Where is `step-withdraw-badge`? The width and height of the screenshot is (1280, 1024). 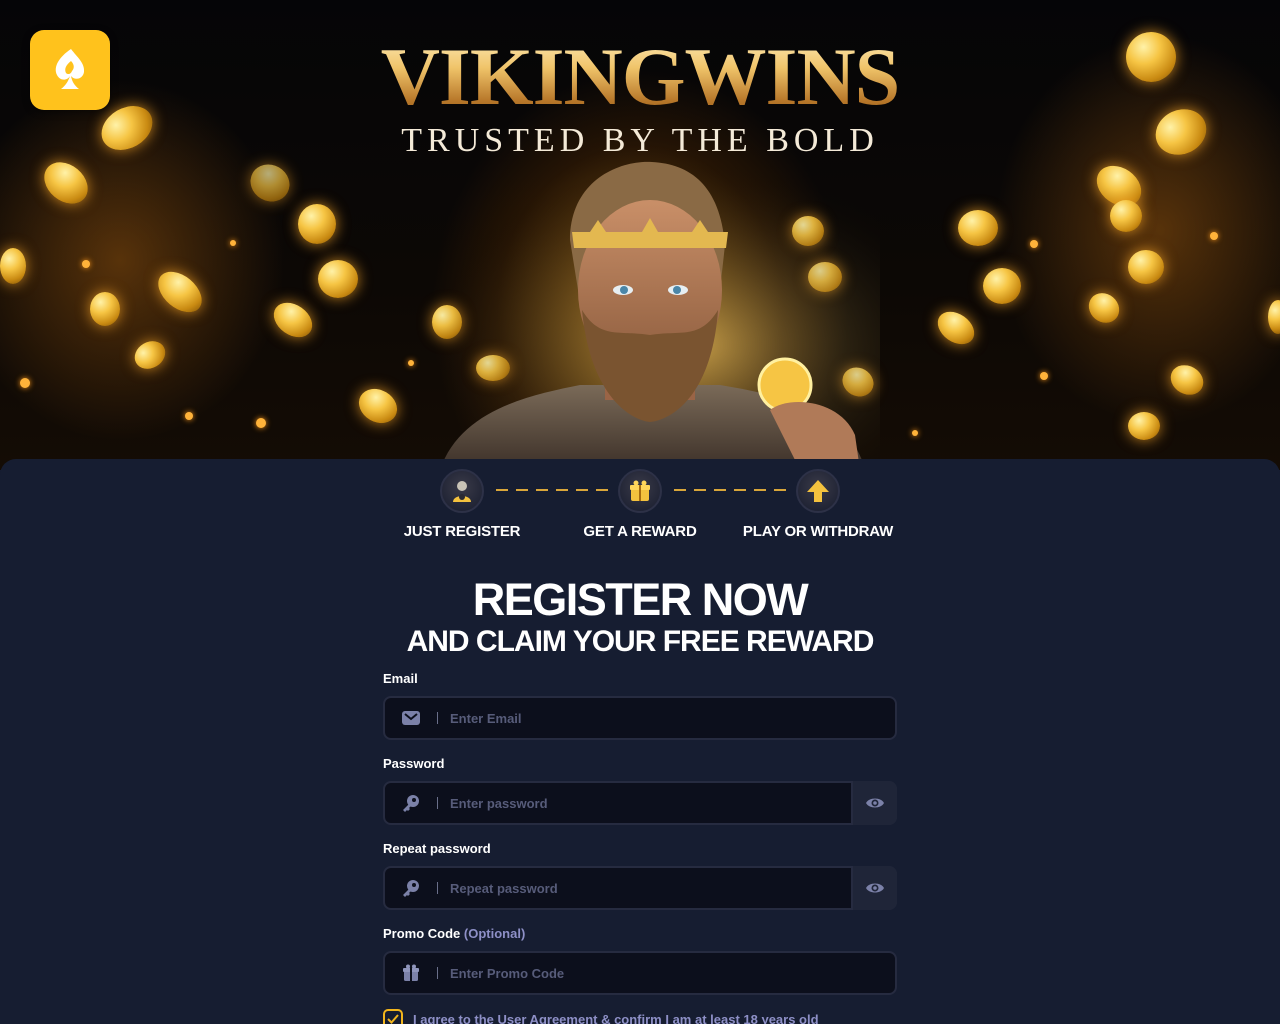
step-withdraw-badge is located at coordinates (818, 491).